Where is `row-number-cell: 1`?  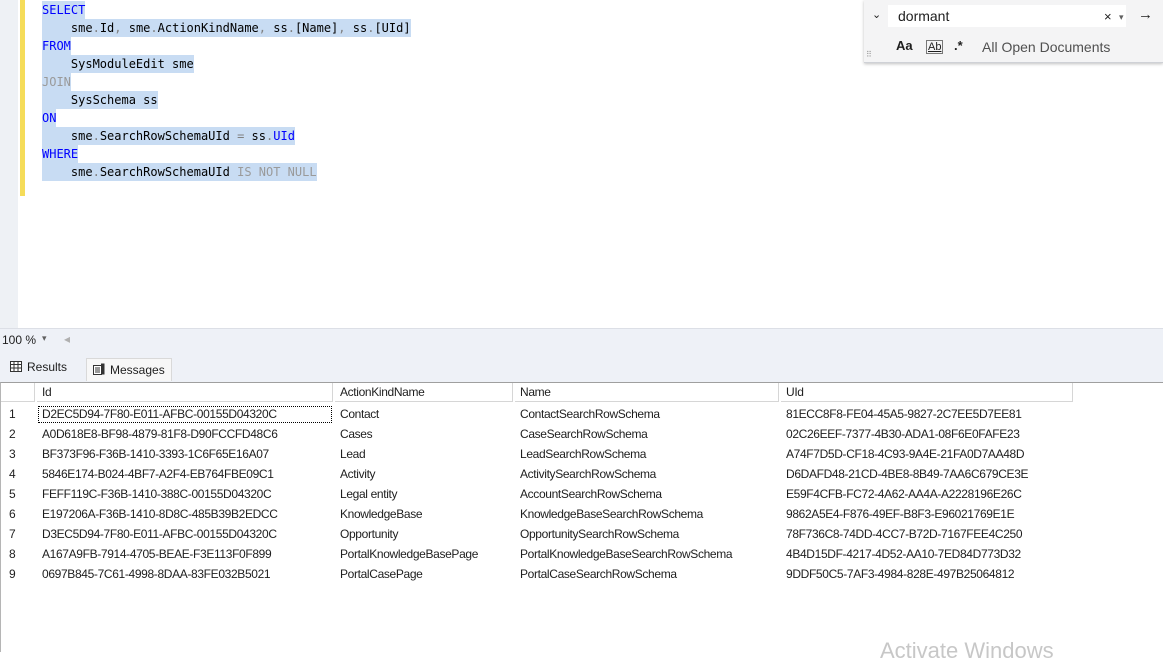 row-number-cell: 1 is located at coordinates (18, 414).